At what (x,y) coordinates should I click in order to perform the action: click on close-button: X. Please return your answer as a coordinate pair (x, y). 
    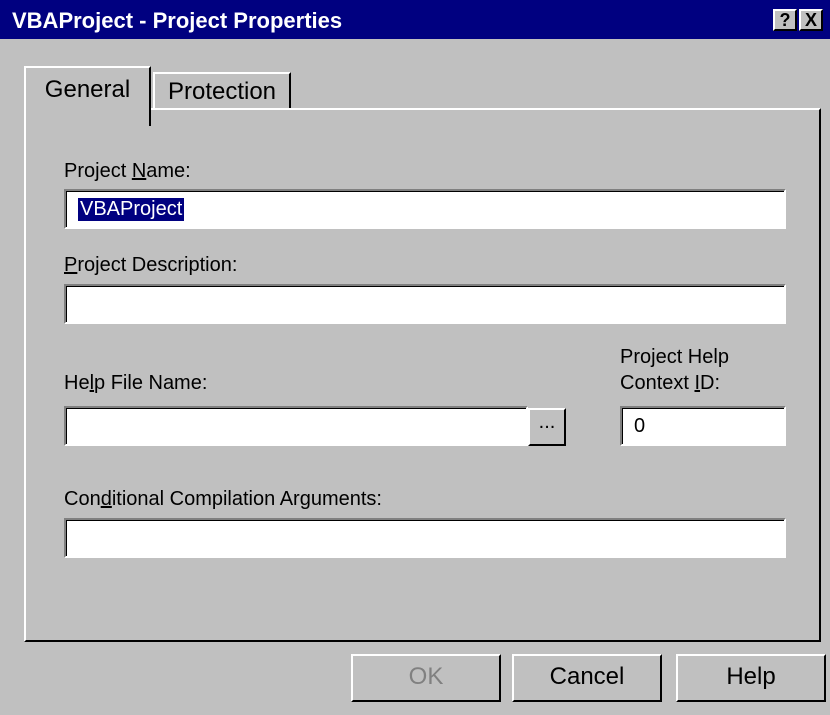
    Looking at the image, I should click on (811, 20).